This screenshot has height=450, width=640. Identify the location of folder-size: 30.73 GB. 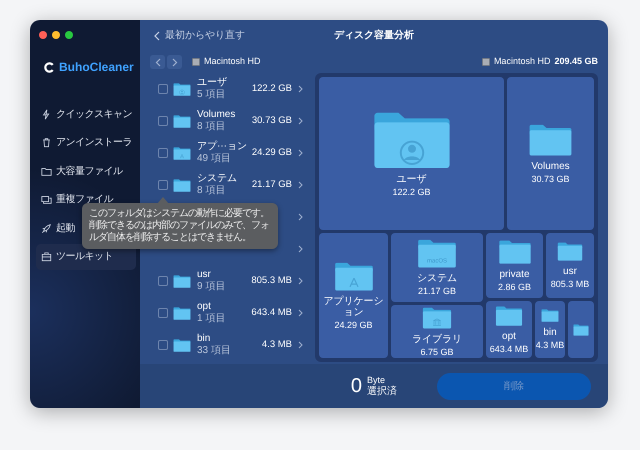
(272, 121).